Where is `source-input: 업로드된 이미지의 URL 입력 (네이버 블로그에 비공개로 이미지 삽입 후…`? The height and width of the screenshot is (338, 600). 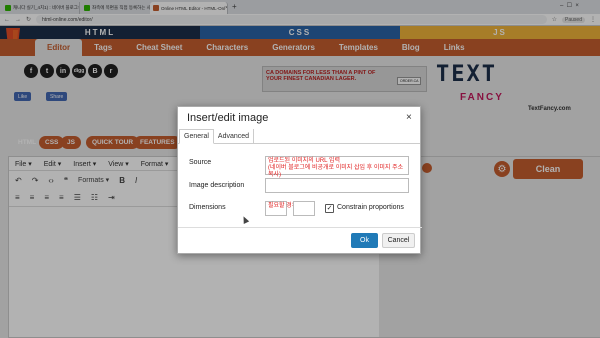
source-input: 업로드된 이미지의 URL 입력 (네이버 블로그에 비공개로 이미지 삽입 후… is located at coordinates (337, 167).